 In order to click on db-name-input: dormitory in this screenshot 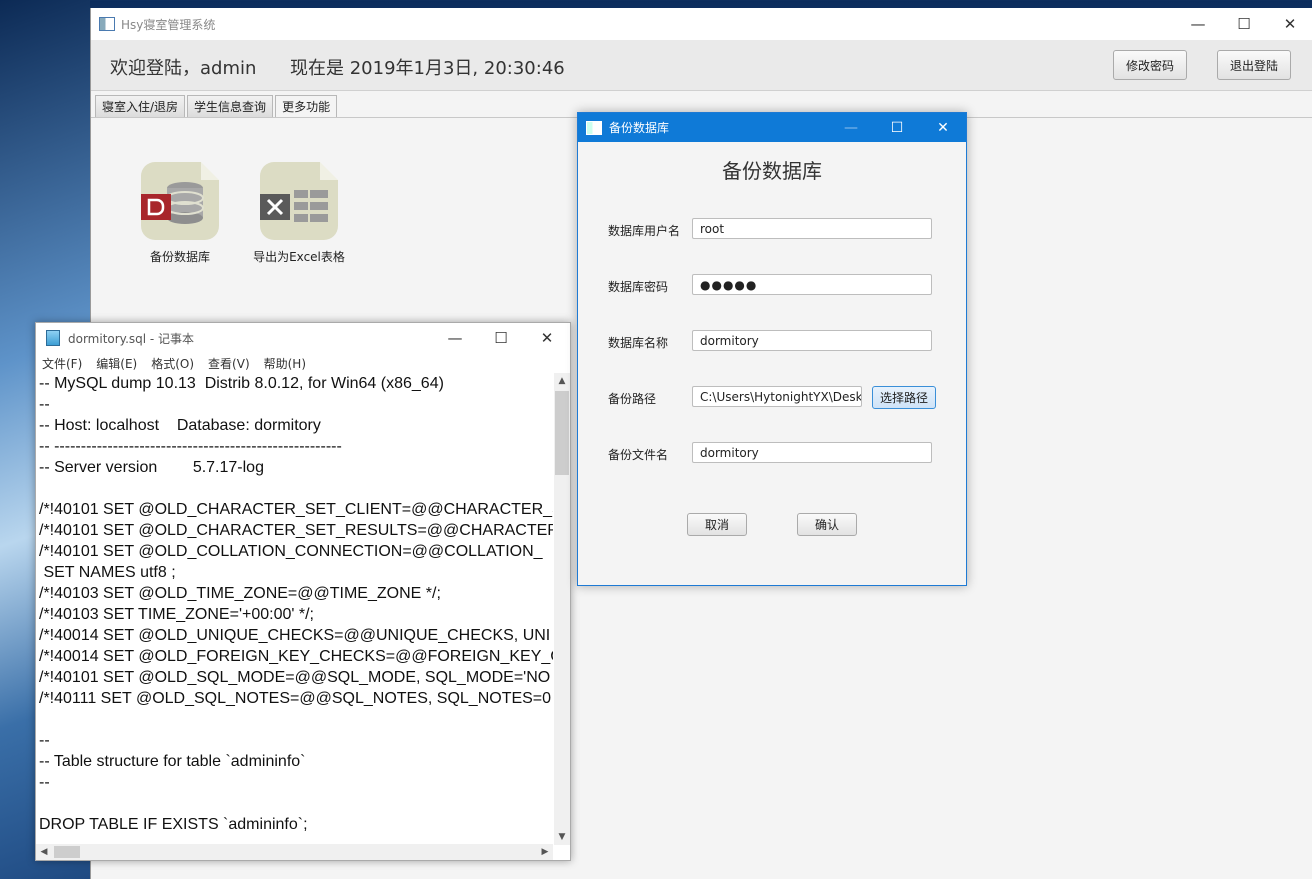, I will do `click(812, 340)`.